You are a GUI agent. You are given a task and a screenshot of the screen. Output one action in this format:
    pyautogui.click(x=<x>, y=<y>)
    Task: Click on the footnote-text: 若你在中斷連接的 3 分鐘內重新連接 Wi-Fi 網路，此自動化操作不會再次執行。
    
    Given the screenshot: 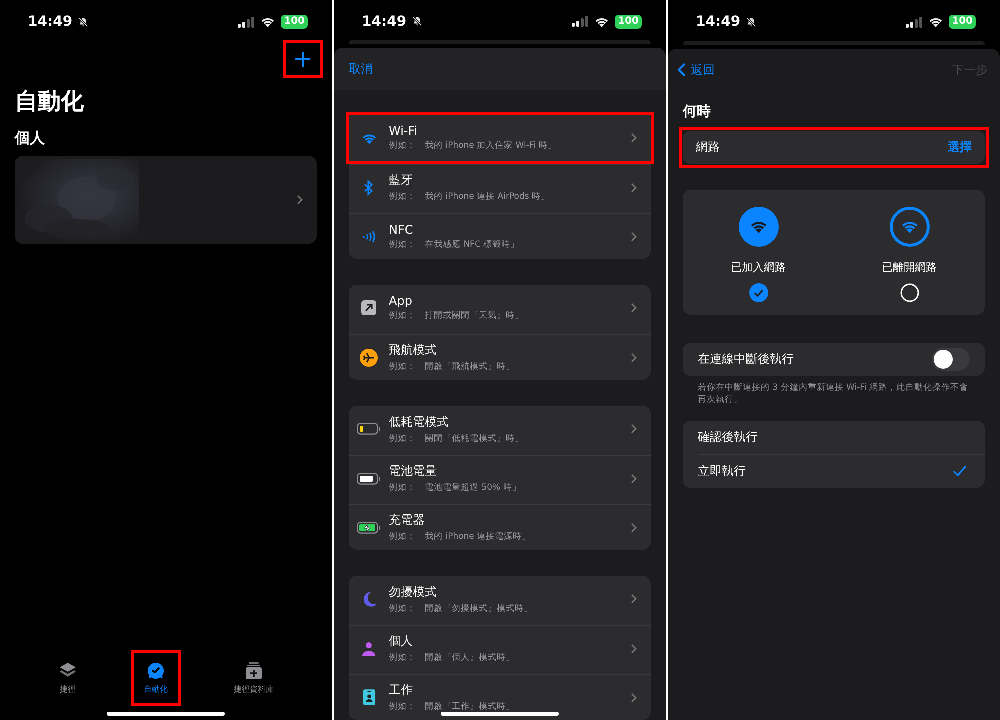 What is the action you would take?
    pyautogui.click(x=833, y=394)
    